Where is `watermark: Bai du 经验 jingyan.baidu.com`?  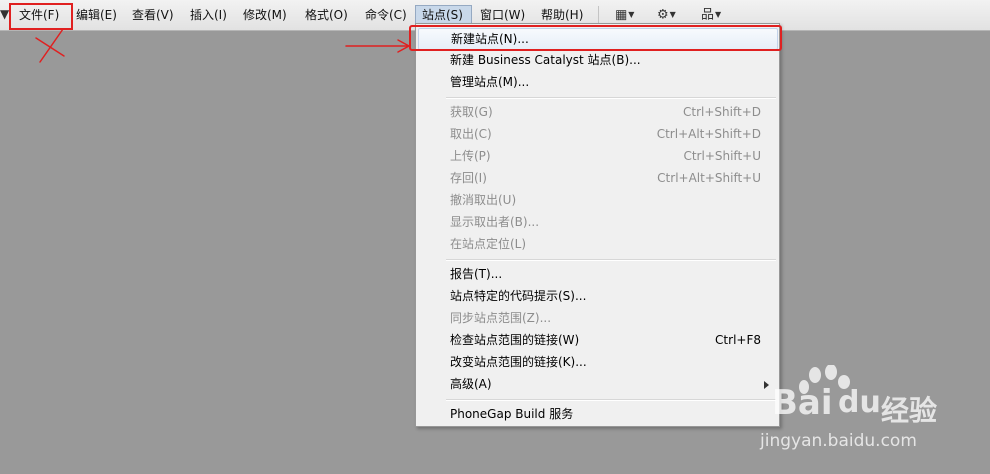 watermark: Bai du 经验 jingyan.baidu.com is located at coordinates (875, 419).